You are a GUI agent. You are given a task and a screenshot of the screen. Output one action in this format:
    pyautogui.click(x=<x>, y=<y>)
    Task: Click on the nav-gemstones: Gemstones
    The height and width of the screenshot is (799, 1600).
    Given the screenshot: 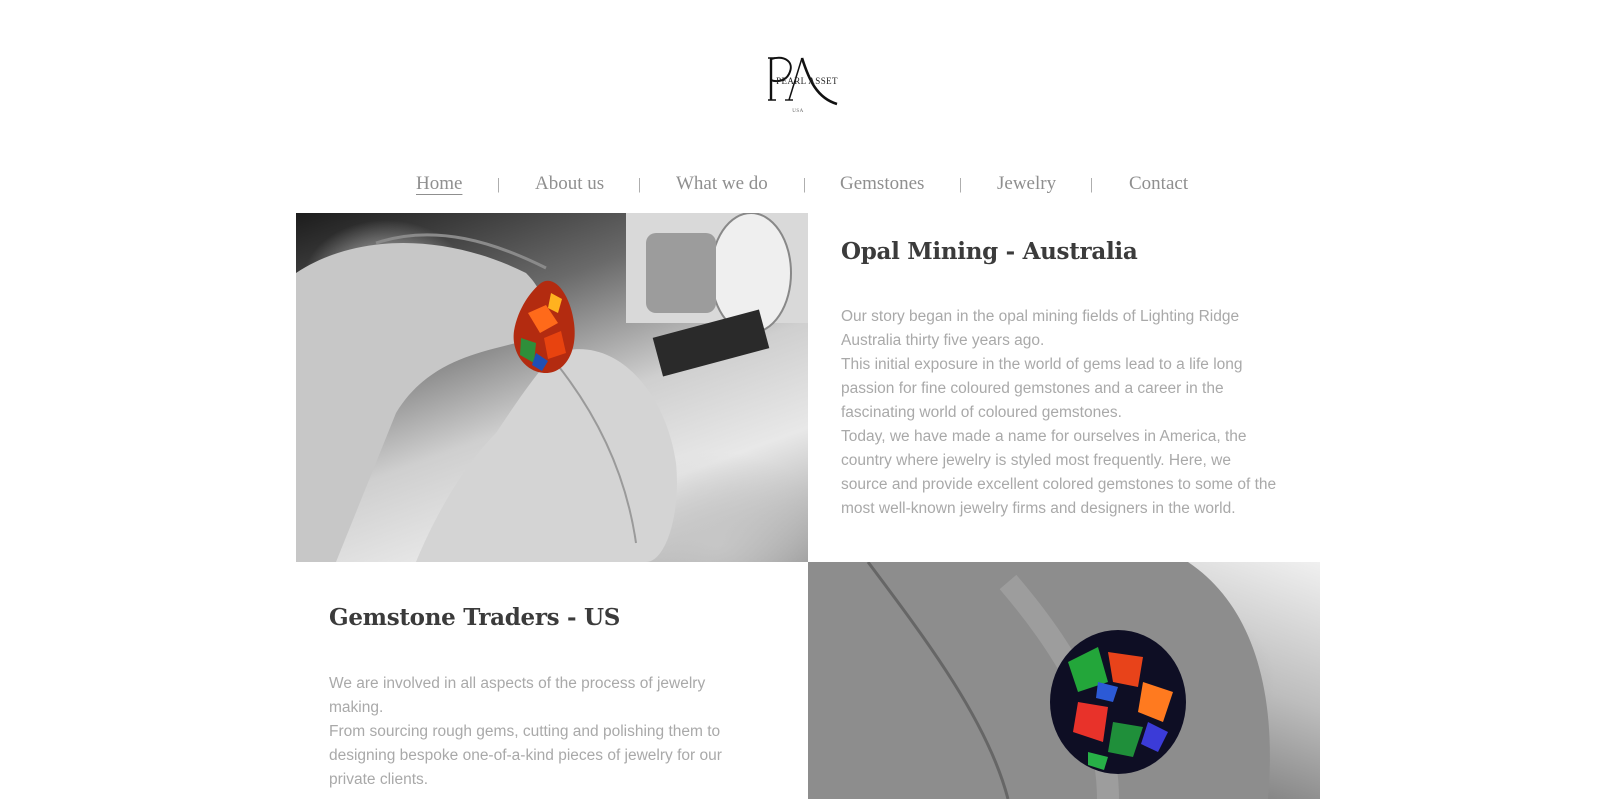 What is the action you would take?
    pyautogui.click(x=882, y=184)
    